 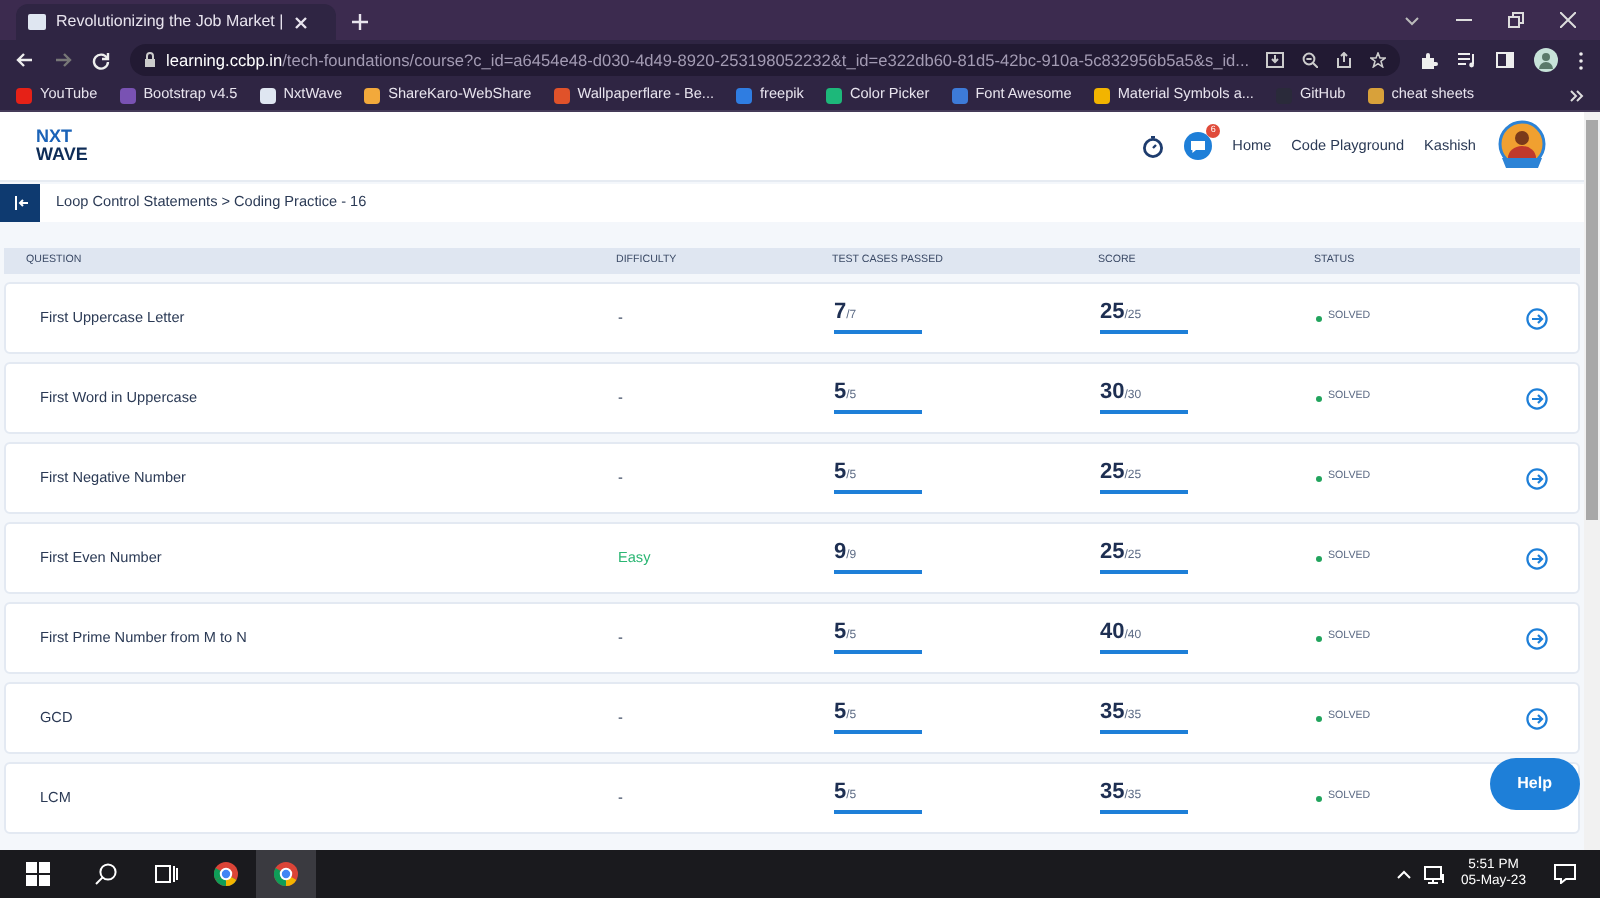 I want to click on stopwatch-icon, so click(x=1153, y=146).